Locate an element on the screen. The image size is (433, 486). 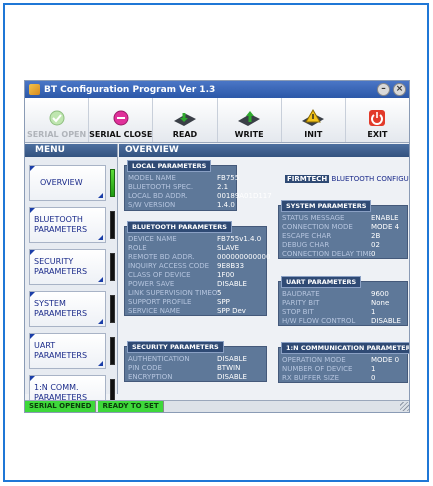
param-value: MODE 0 is located at coordinates (385, 360).